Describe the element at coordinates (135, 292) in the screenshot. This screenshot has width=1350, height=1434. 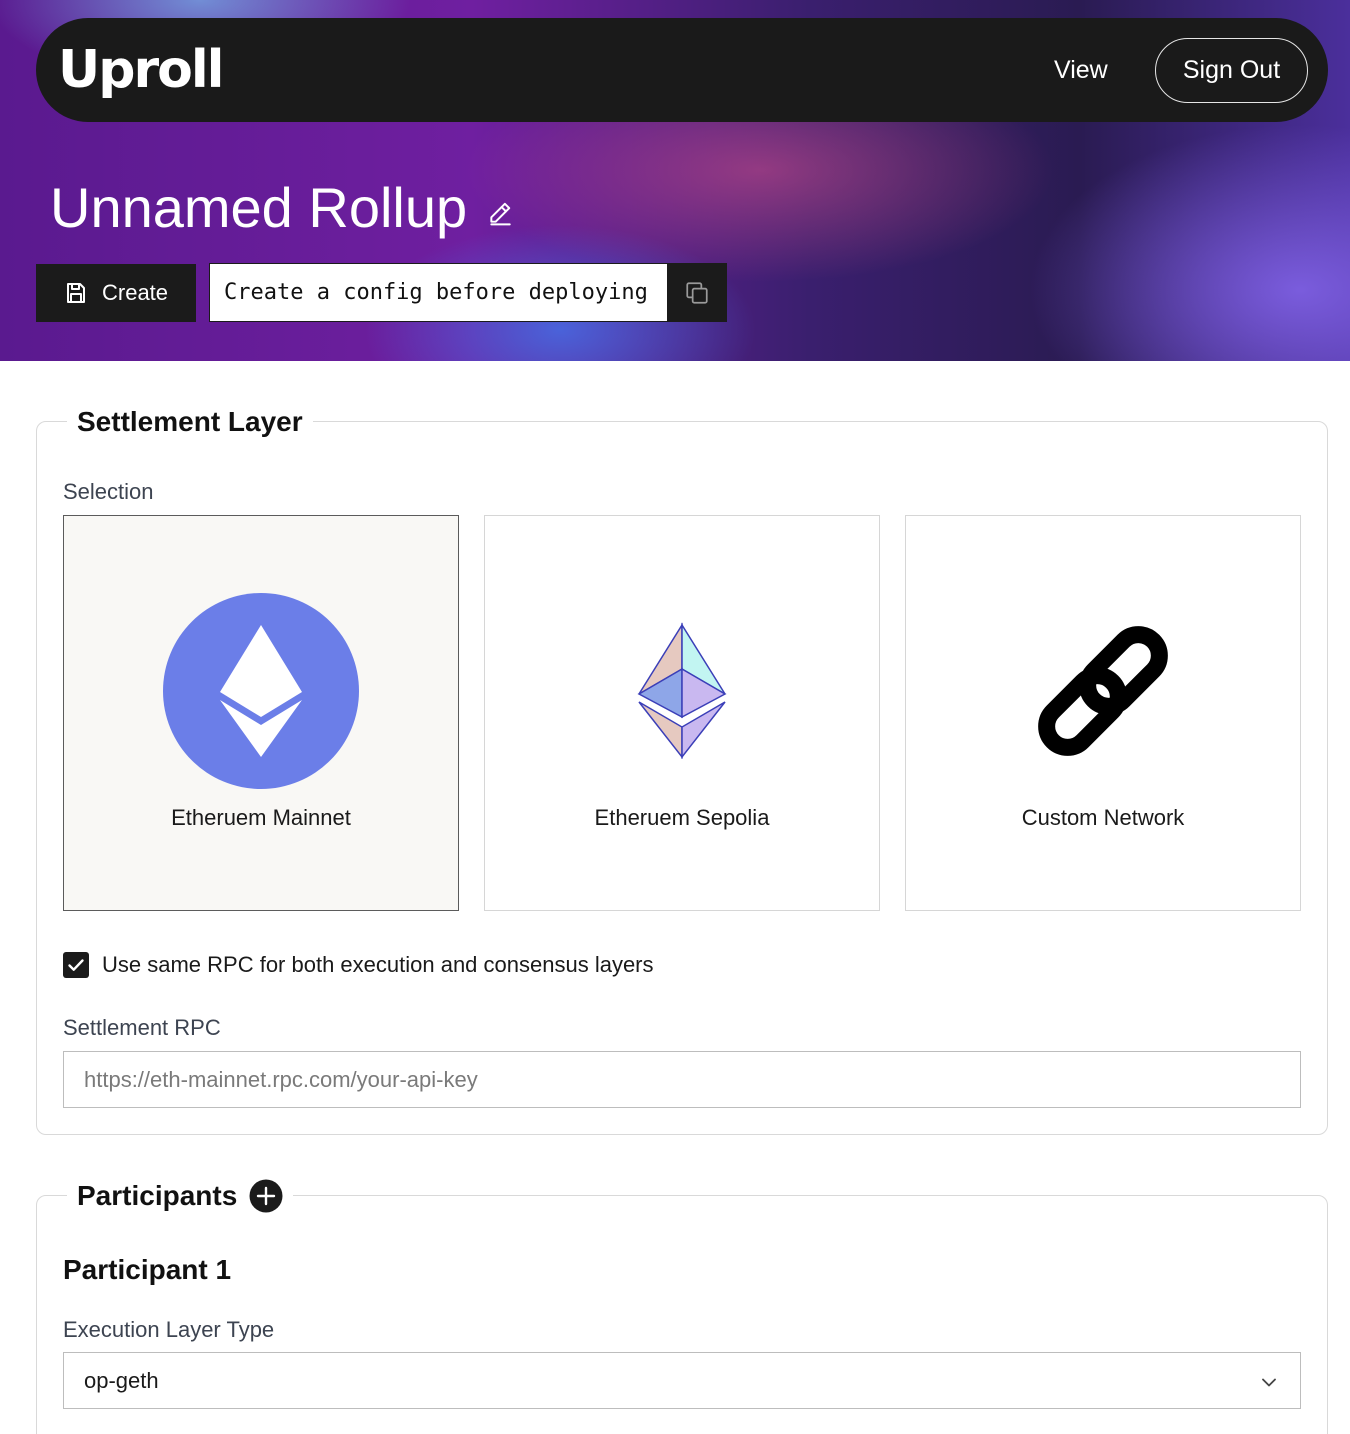
I see `create-button-label: Create` at that location.